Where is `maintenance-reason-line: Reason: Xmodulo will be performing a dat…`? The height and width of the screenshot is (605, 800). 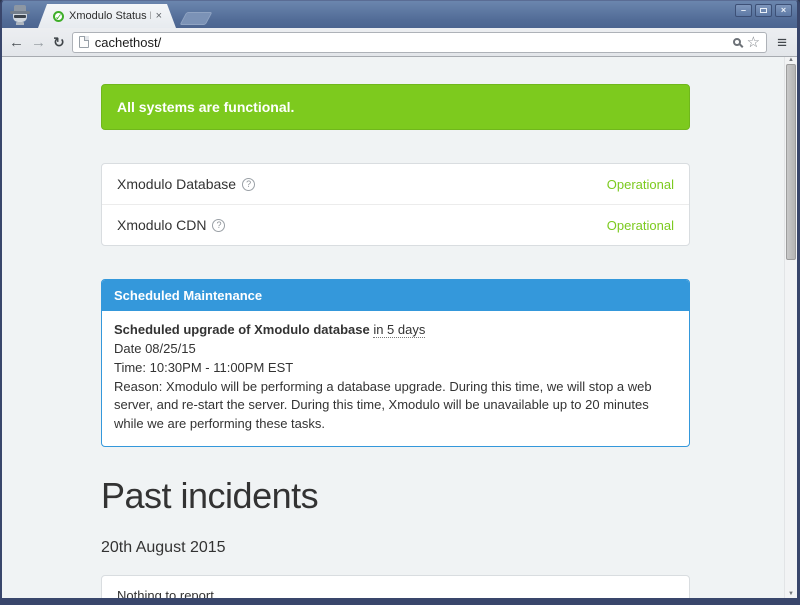
maintenance-reason-line: Reason: Xmodulo will be performing a dat… is located at coordinates (383, 405).